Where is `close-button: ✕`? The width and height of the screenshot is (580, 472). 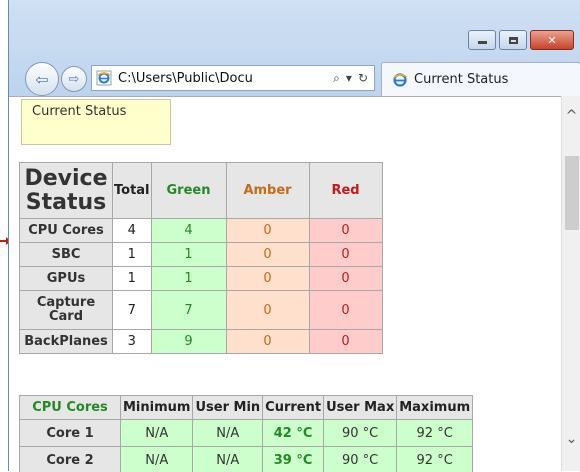
close-button: ✕ is located at coordinates (552, 40).